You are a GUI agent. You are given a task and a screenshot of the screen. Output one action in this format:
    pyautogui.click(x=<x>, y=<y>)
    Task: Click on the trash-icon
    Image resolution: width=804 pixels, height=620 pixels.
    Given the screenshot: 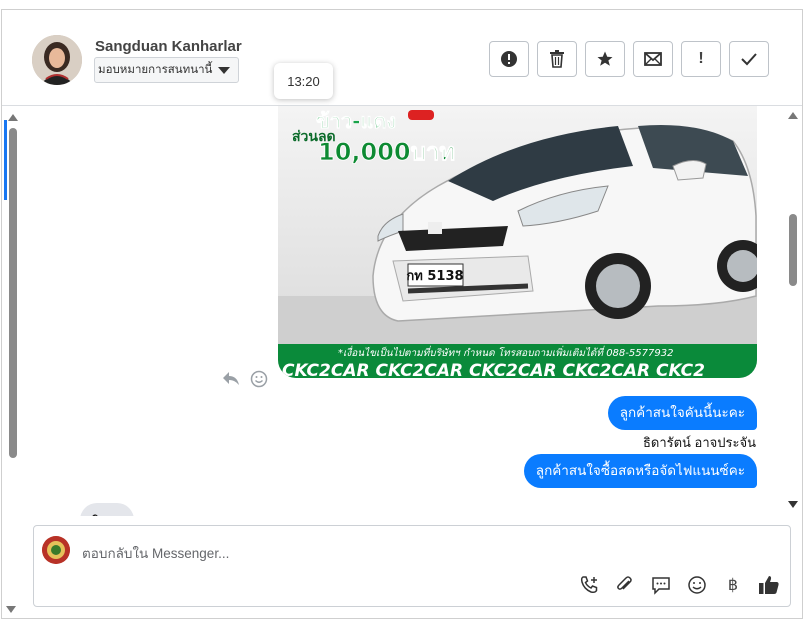 What is the action you would take?
    pyautogui.click(x=557, y=59)
    